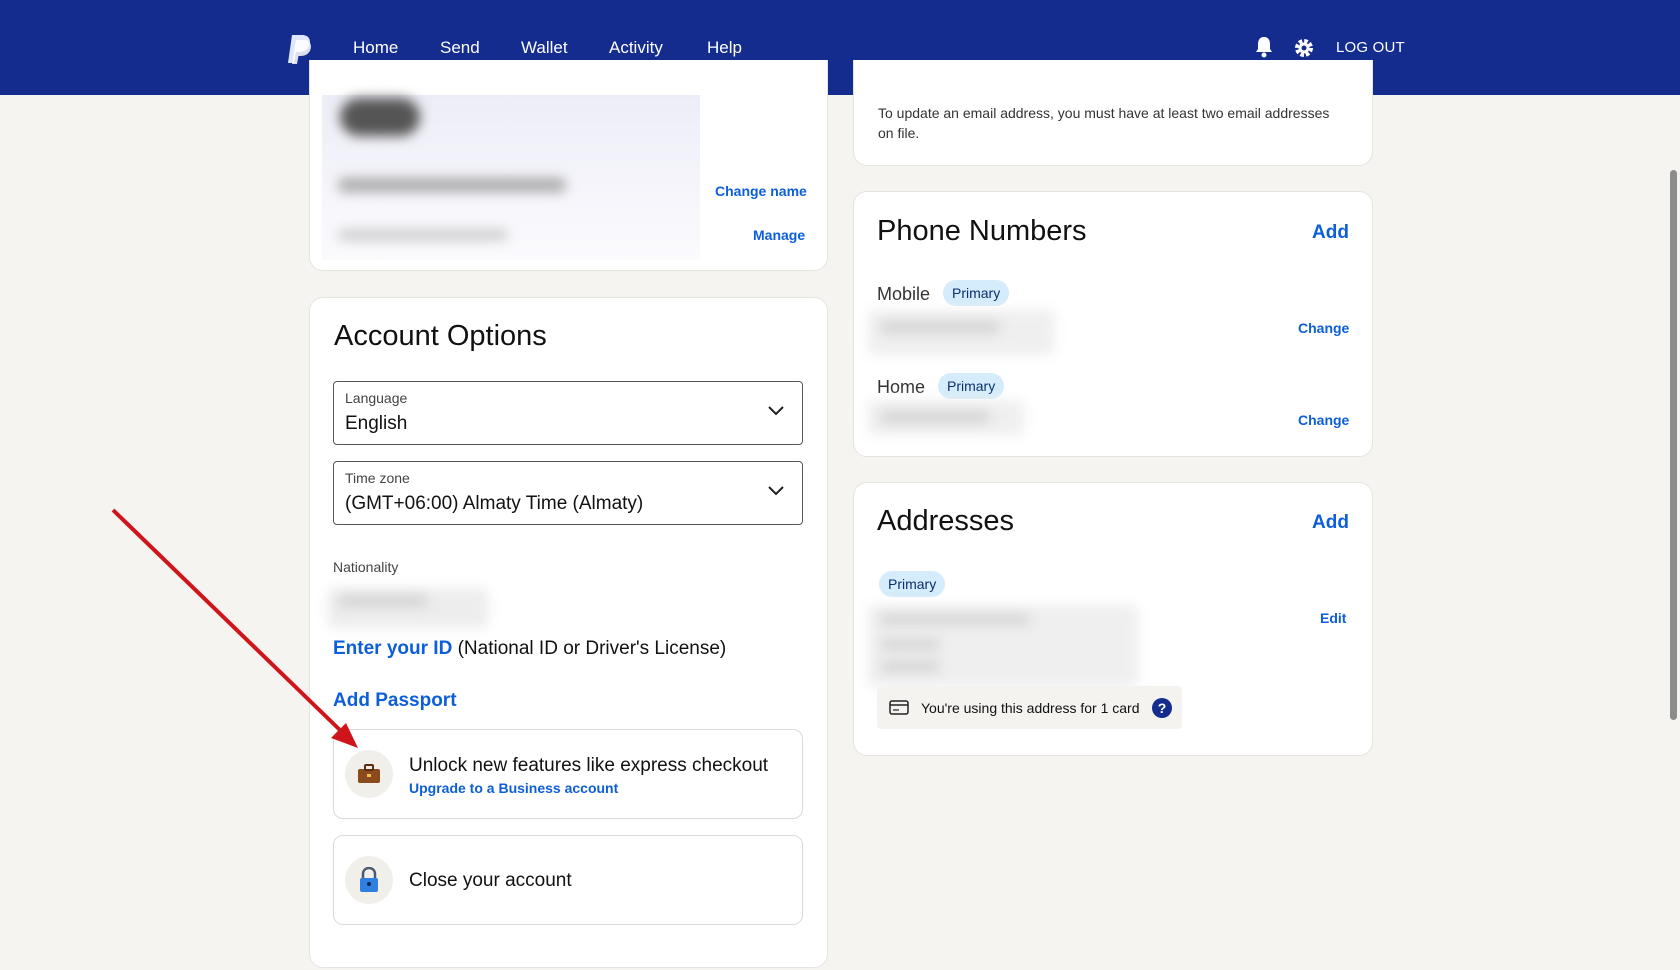 The image size is (1680, 970). I want to click on manage-link: Manage, so click(779, 235).